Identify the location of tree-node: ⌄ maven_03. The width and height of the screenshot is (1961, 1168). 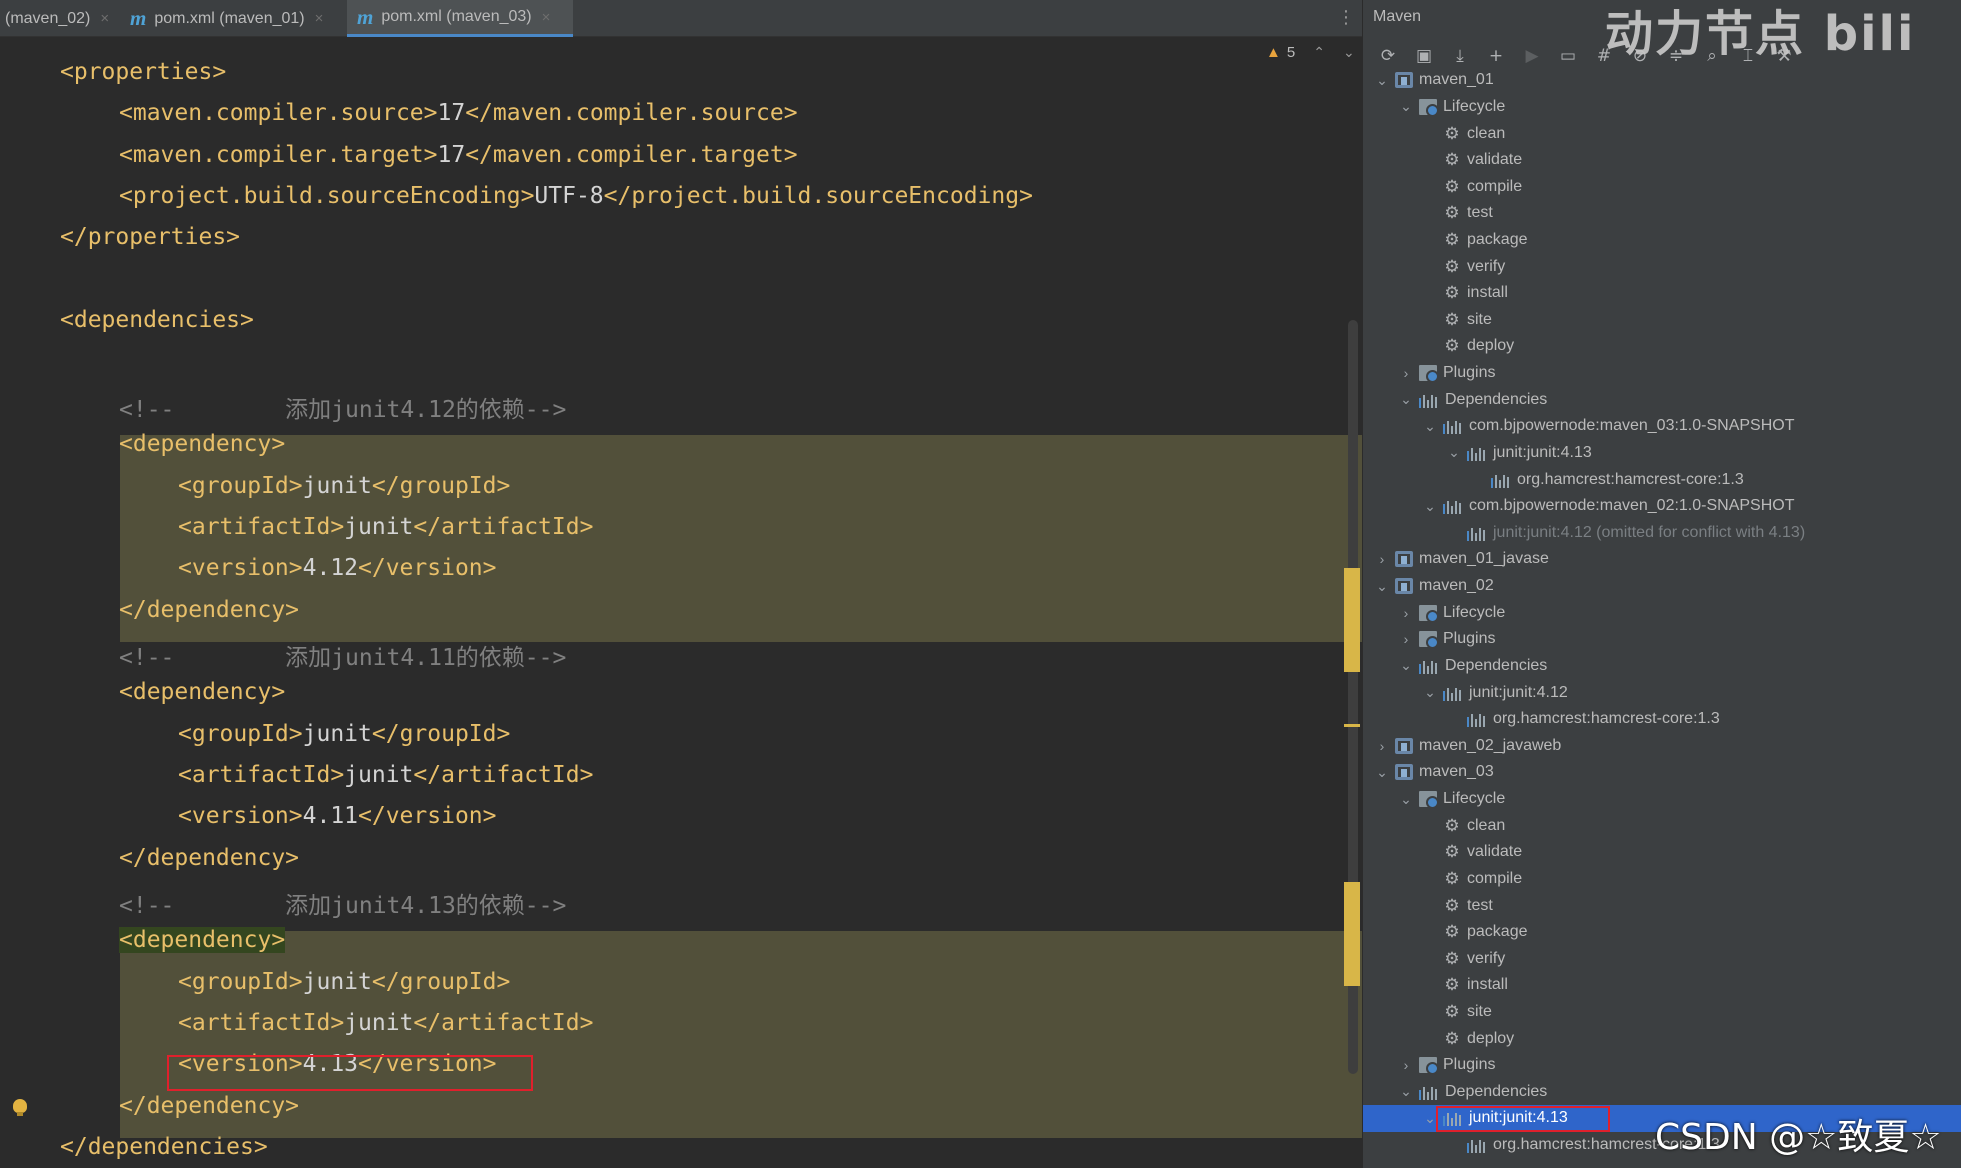
(1662, 772).